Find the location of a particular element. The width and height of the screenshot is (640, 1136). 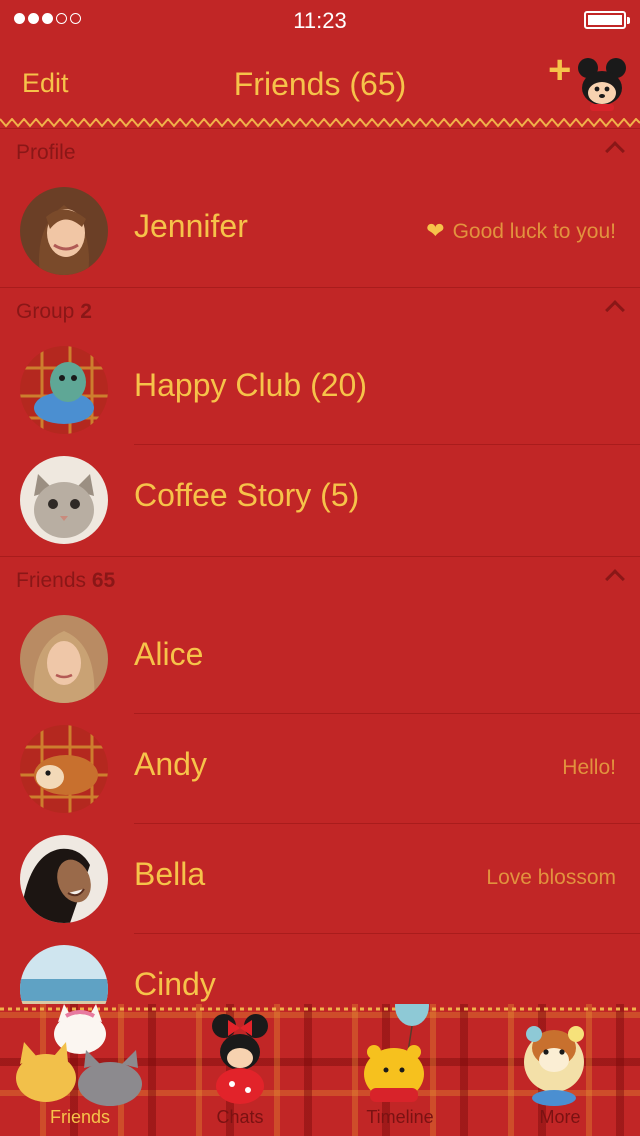

friend-status-message: Love blossom is located at coordinates (551, 877).